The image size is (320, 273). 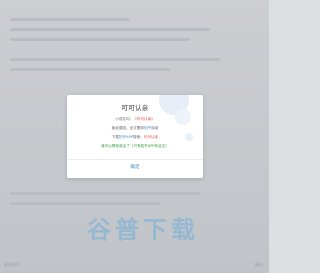 I want to click on confirm-button: 确定, so click(x=135, y=168).